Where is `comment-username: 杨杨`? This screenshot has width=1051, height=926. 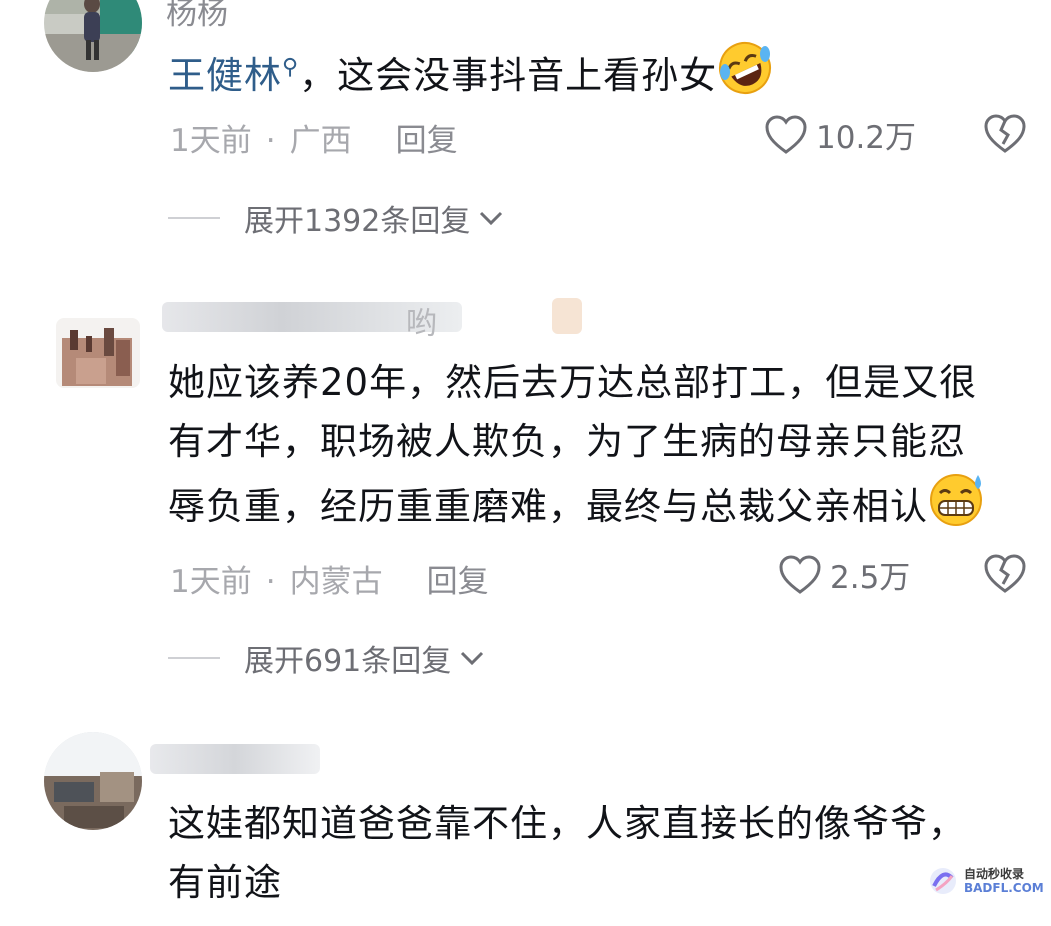
comment-username: 杨杨 is located at coordinates (197, 16).